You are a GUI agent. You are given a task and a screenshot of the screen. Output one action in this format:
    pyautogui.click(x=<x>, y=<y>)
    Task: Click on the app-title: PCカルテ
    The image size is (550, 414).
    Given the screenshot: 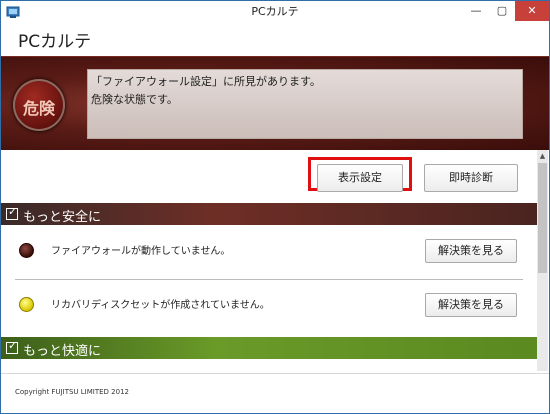 What is the action you would take?
    pyautogui.click(x=55, y=42)
    